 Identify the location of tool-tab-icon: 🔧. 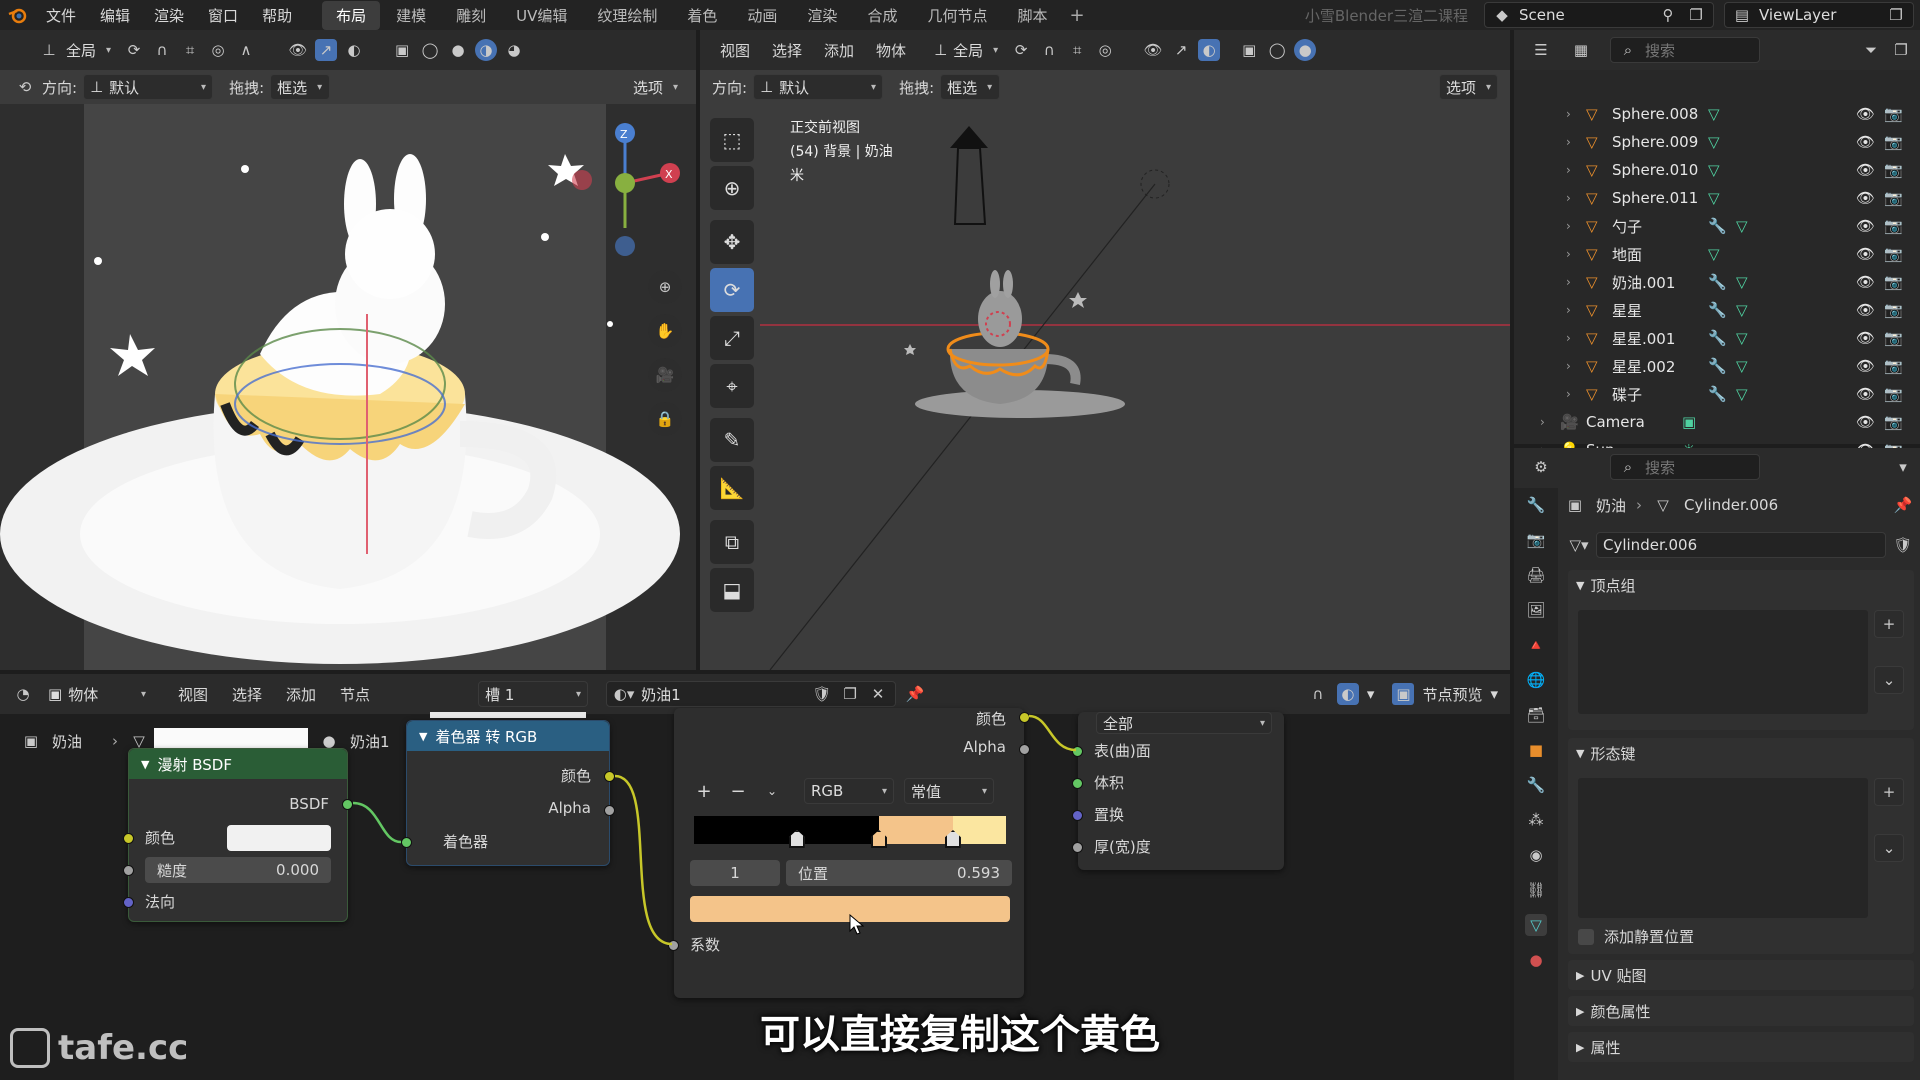
(1536, 505).